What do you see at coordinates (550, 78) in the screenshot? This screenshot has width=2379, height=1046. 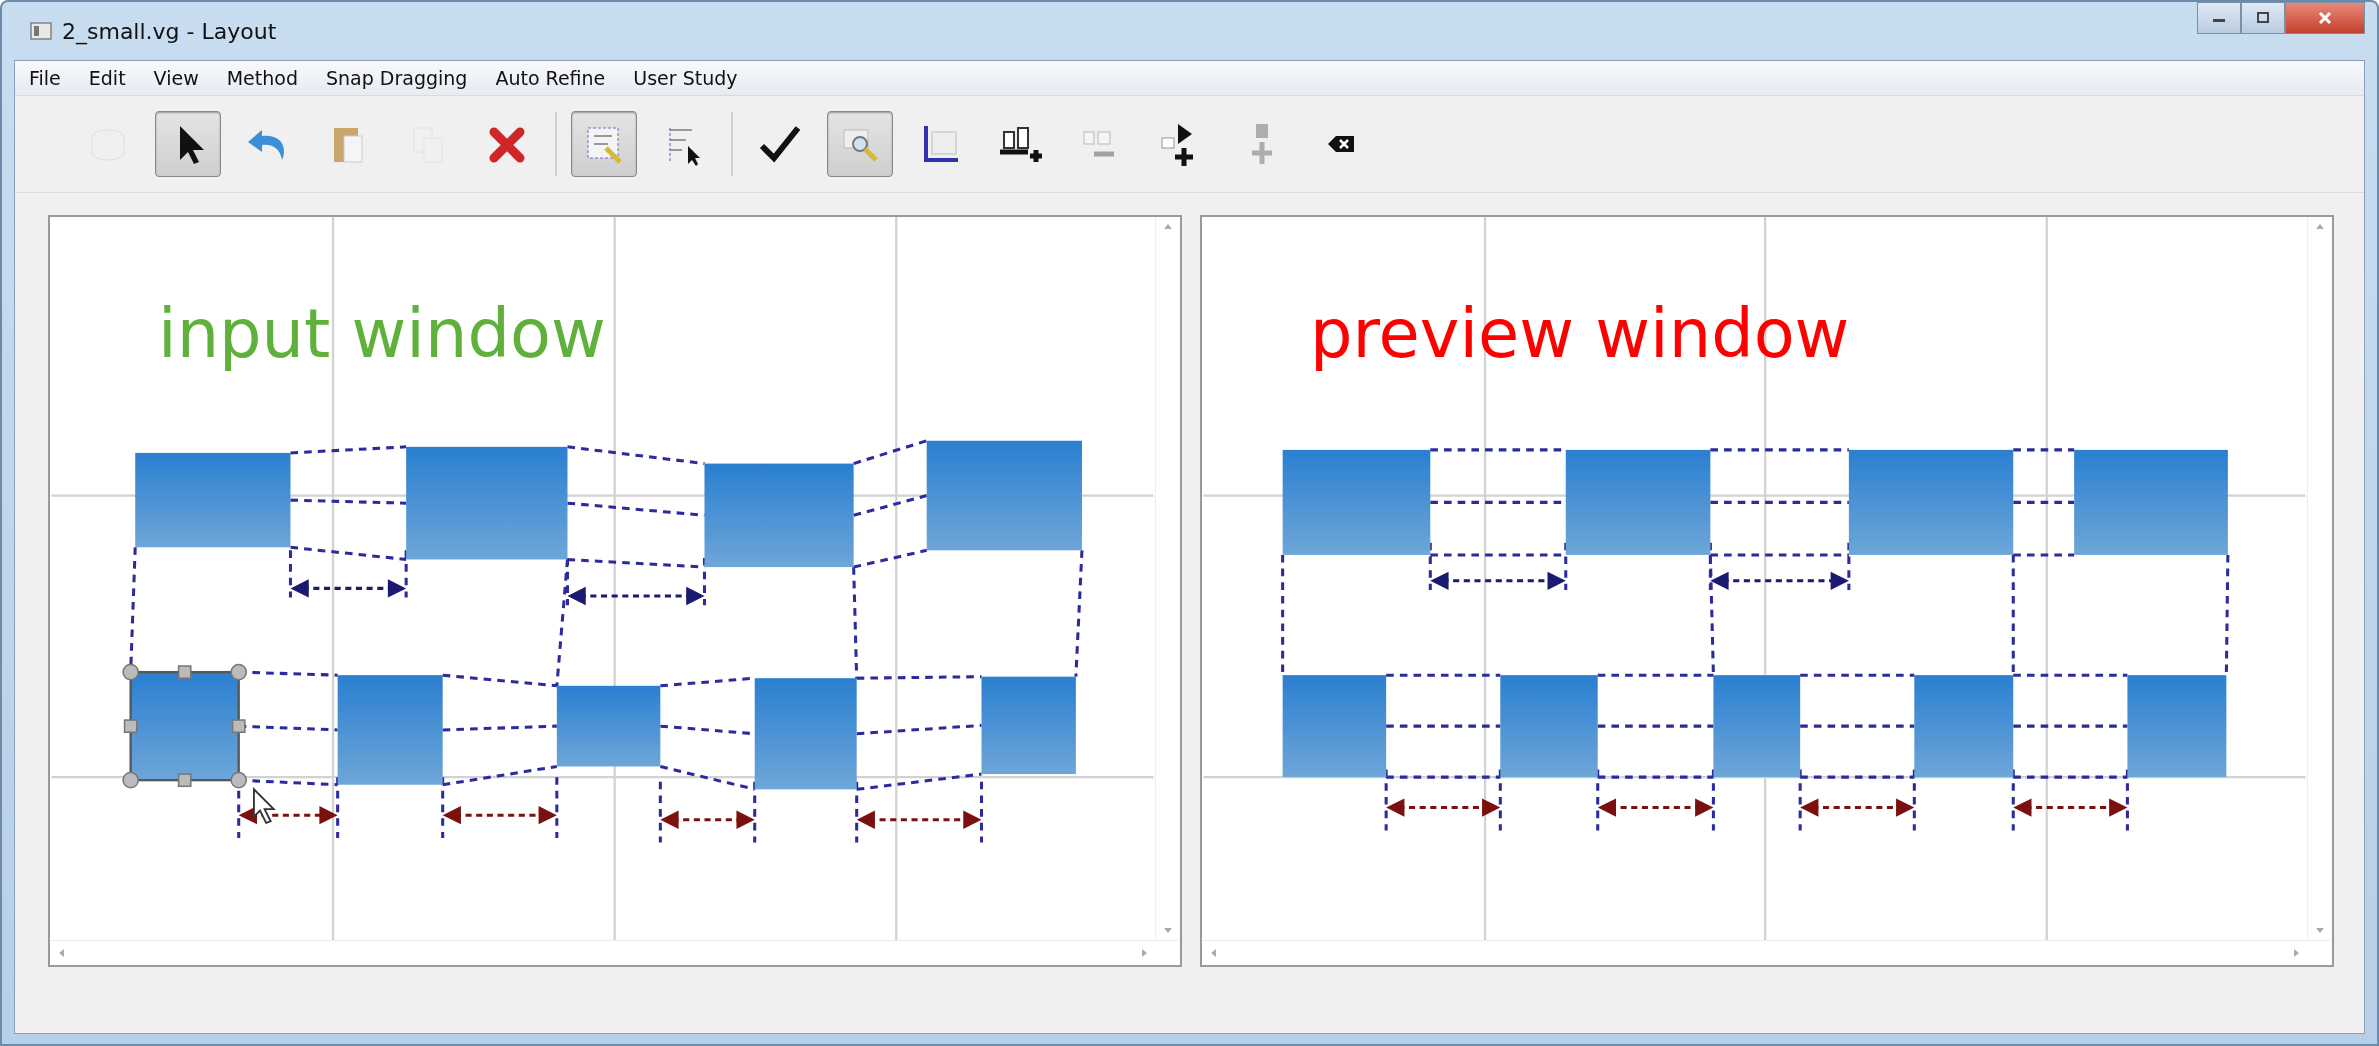 I see `menu-item: Auto Refine` at bounding box center [550, 78].